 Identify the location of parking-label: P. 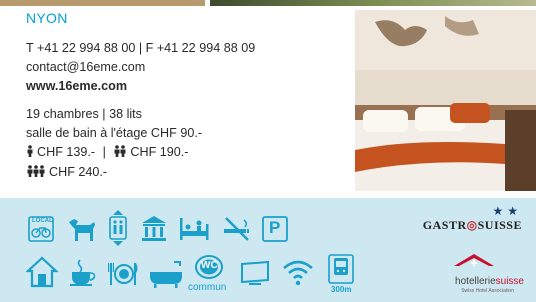
(275, 227).